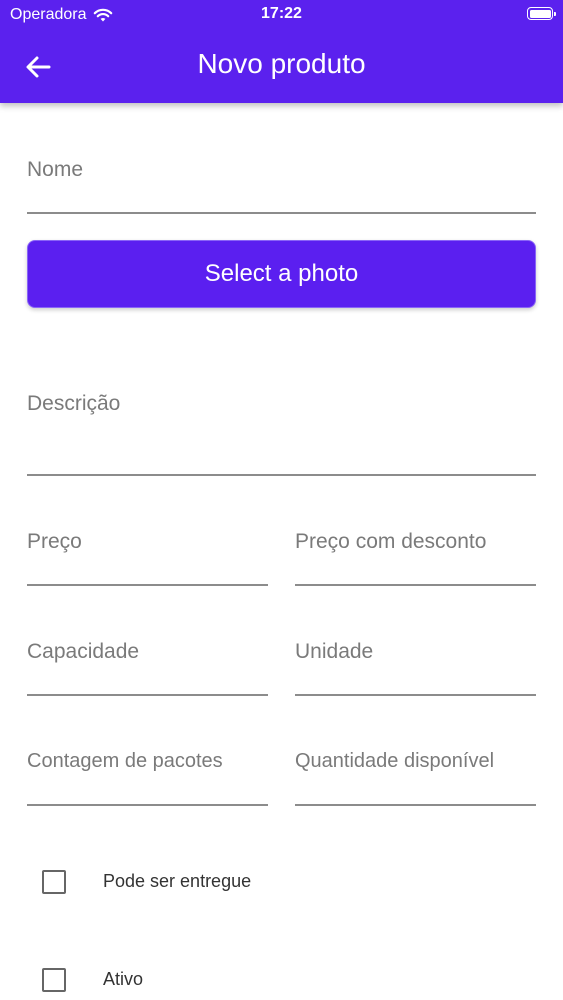 Image resolution: width=563 pixels, height=1000 pixels. Describe the element at coordinates (415, 774) in the screenshot. I see `quantidade-disponivel-field: Quantidade disponível` at that location.